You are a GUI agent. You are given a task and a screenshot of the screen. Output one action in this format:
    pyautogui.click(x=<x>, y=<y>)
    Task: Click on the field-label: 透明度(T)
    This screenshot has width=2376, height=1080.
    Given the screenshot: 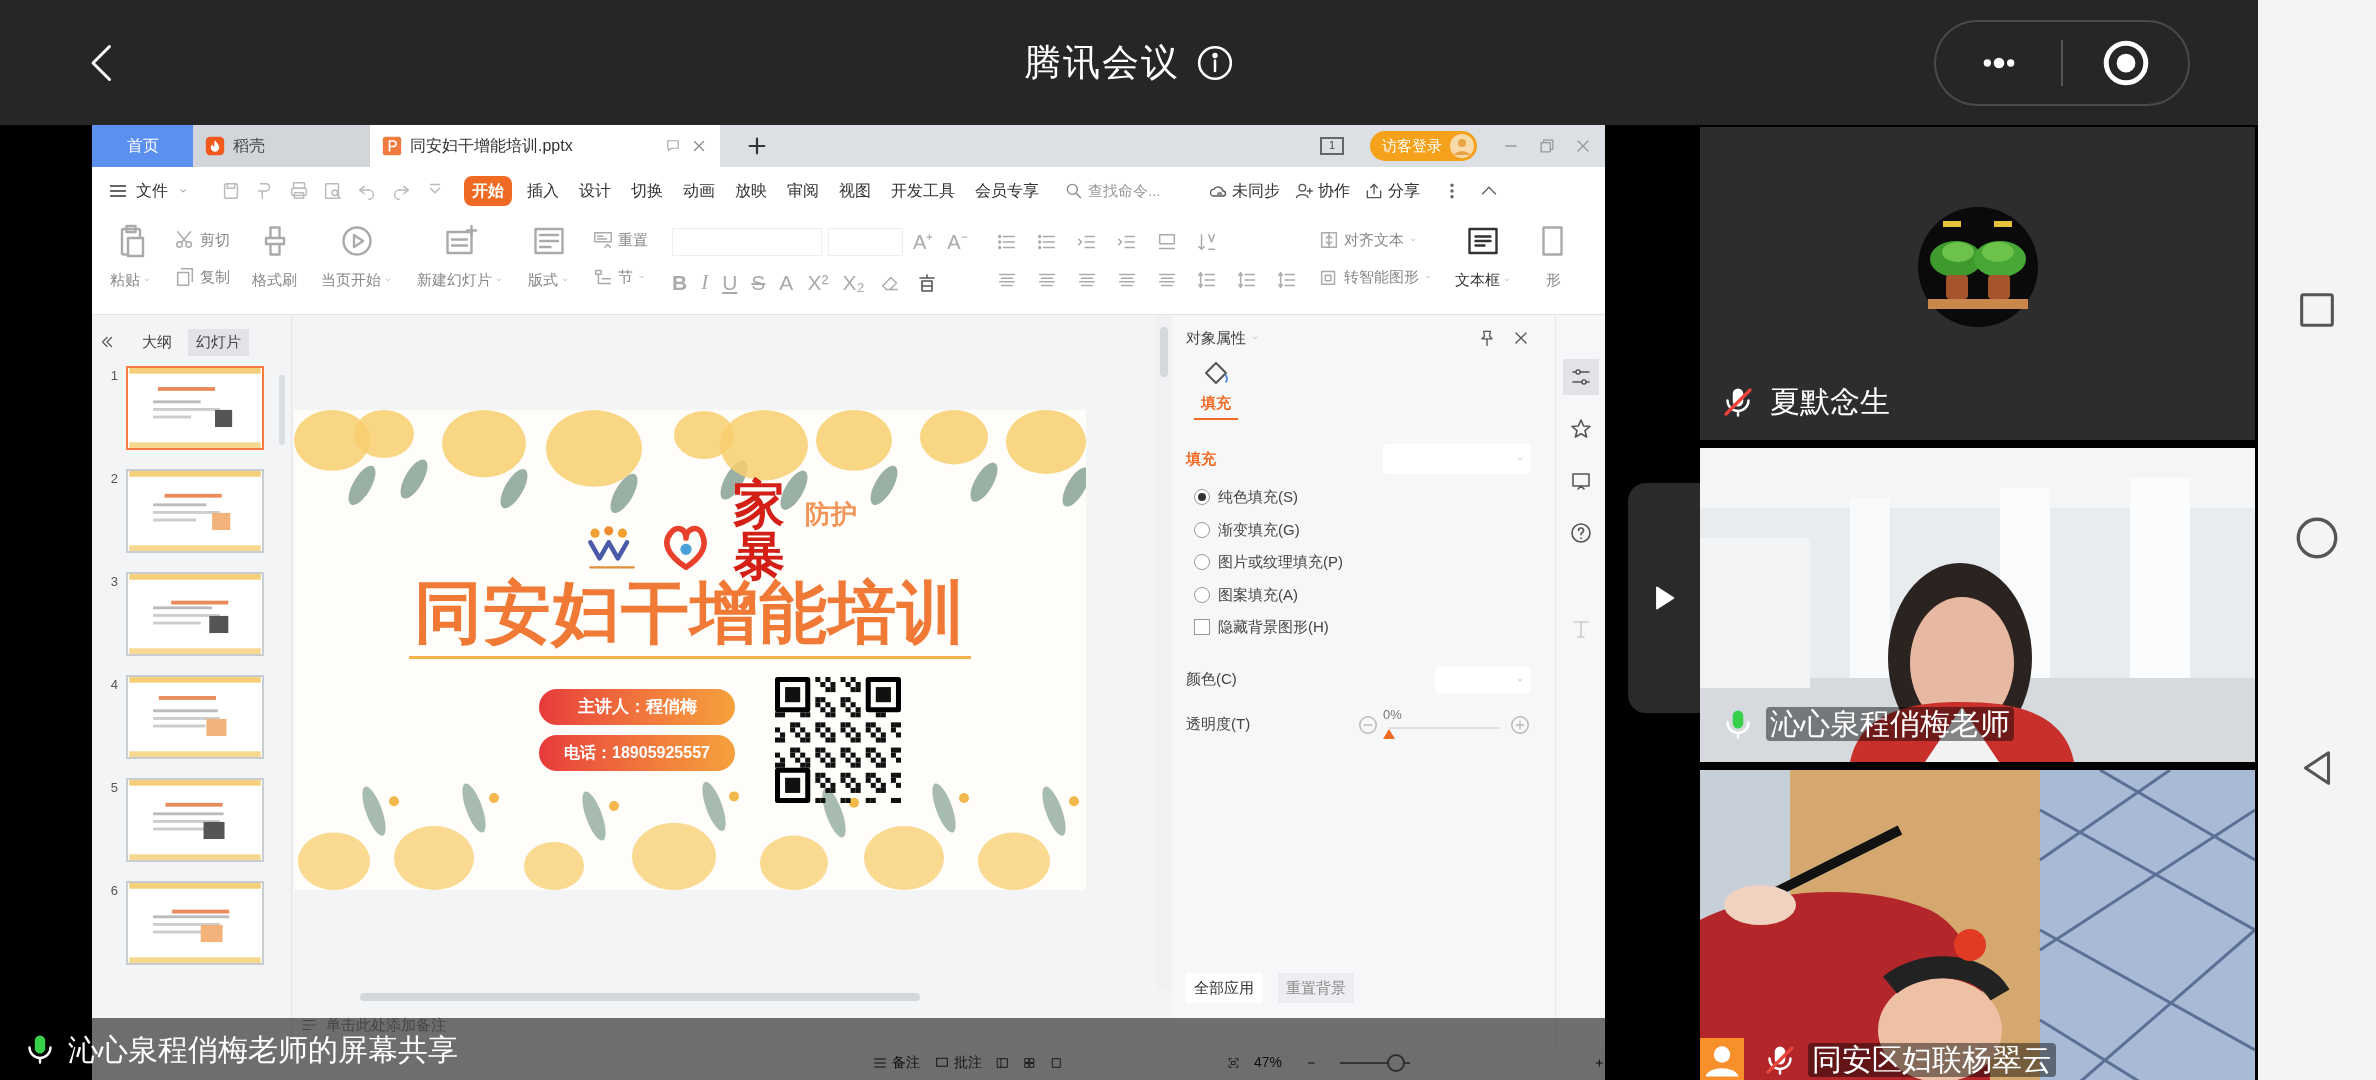 What is the action you would take?
    pyautogui.click(x=1218, y=724)
    